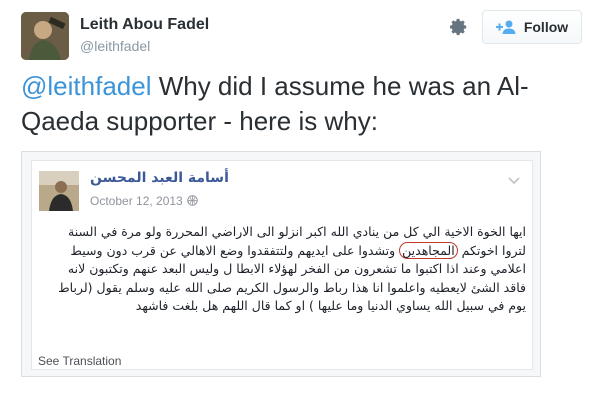 Image resolution: width=601 pixels, height=403 pixels. What do you see at coordinates (514, 181) in the screenshot?
I see `chevron-down-icon` at bounding box center [514, 181].